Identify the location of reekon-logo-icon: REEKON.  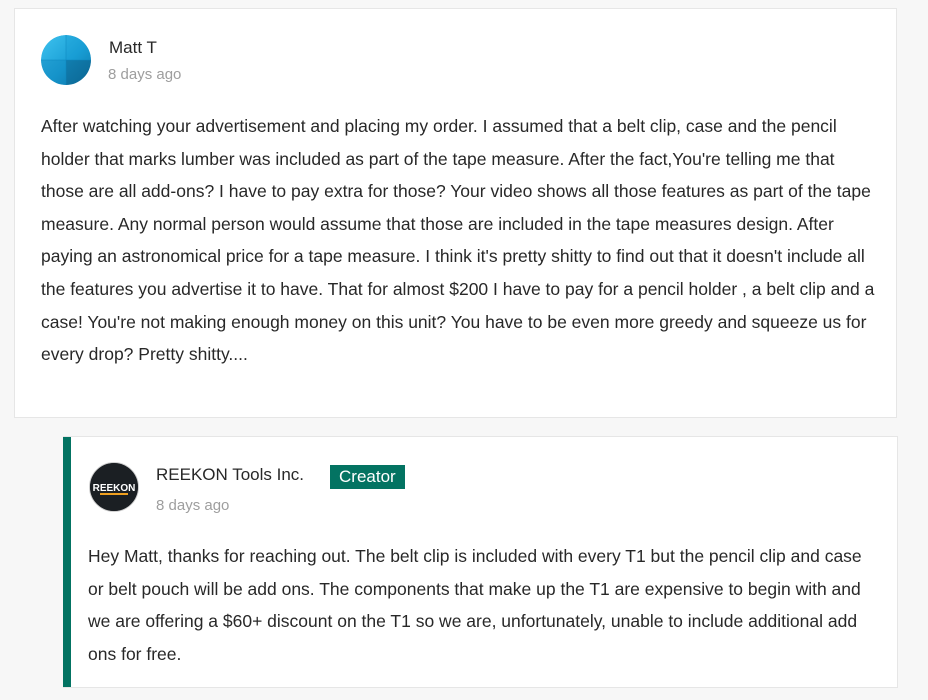
(114, 487).